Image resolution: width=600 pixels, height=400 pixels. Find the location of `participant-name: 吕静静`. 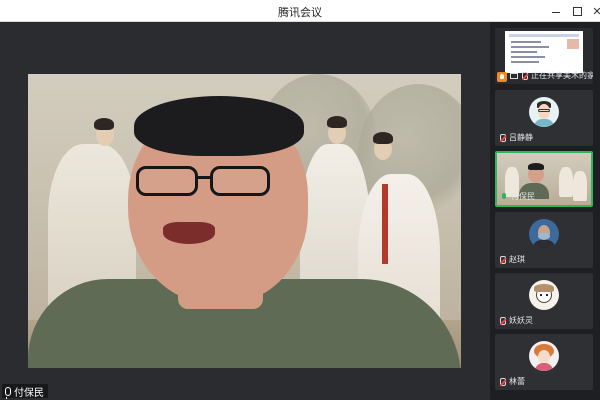

participant-name: 吕静静 is located at coordinates (521, 137).